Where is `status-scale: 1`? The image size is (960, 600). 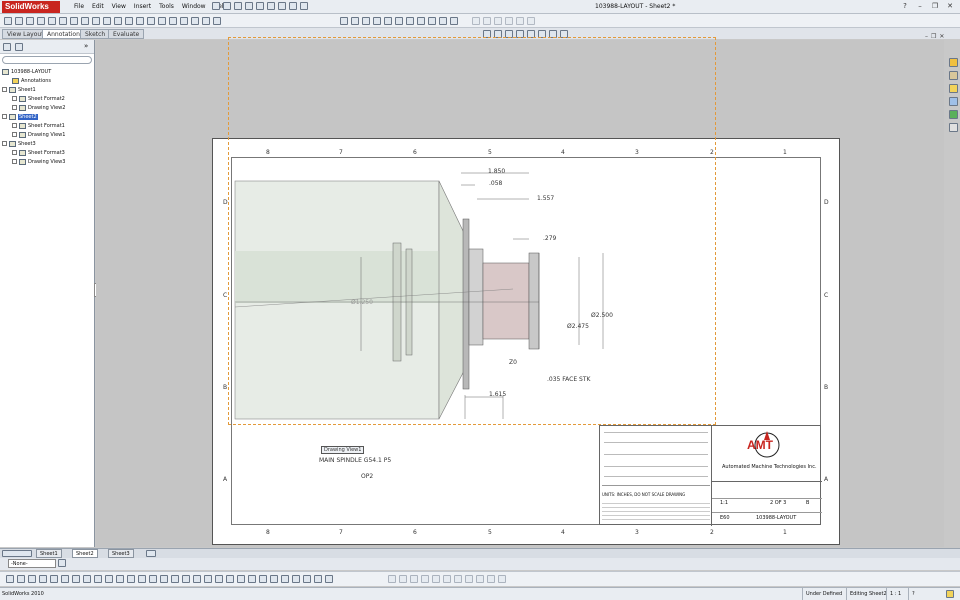
status-scale: 1 is located at coordinates (895, 594).